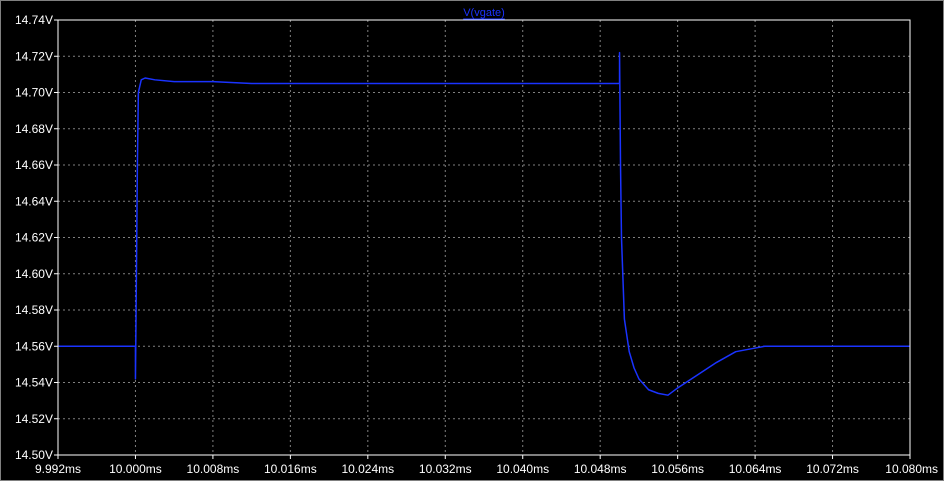  What do you see at coordinates (34, 165) in the screenshot?
I see `y-tick-label: 14.66V` at bounding box center [34, 165].